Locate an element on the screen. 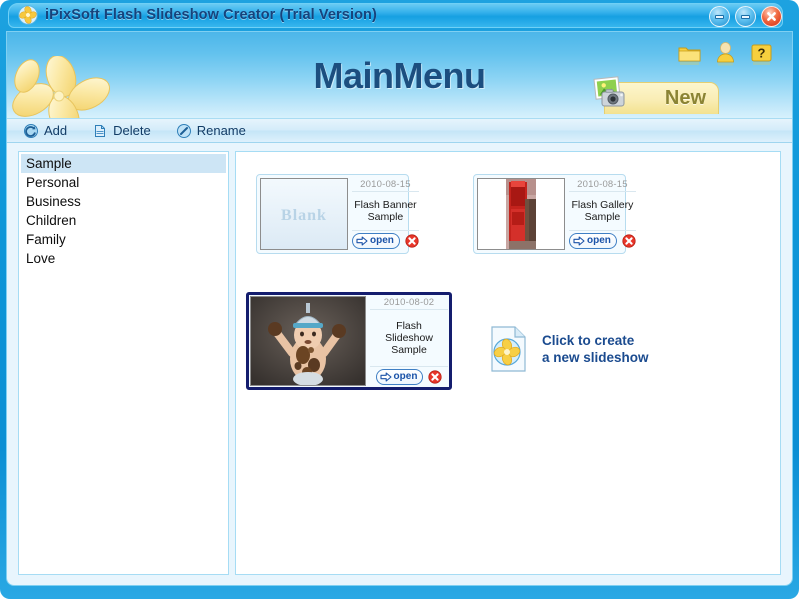  maximize-icon is located at coordinates (745, 16).